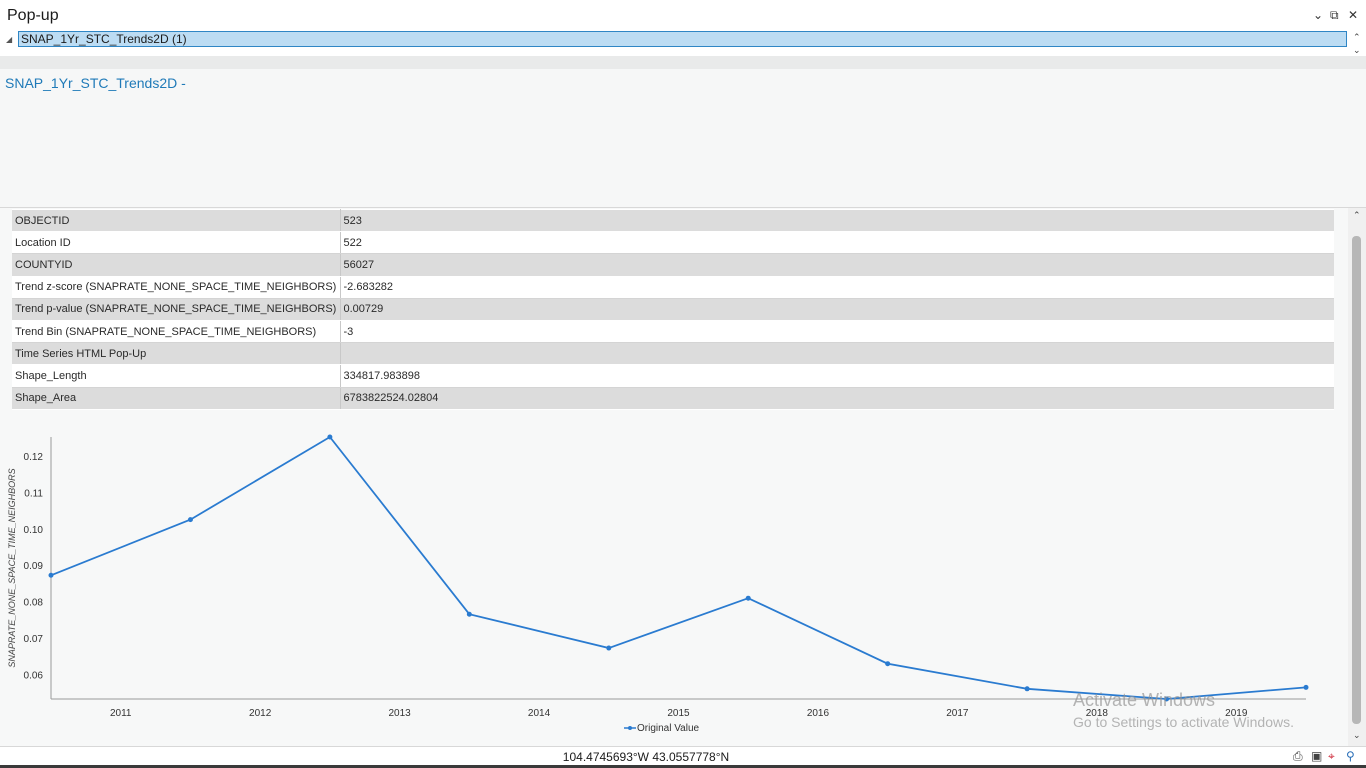 This screenshot has height=768, width=1366. I want to click on x-tick-label: 2014, so click(539, 713).